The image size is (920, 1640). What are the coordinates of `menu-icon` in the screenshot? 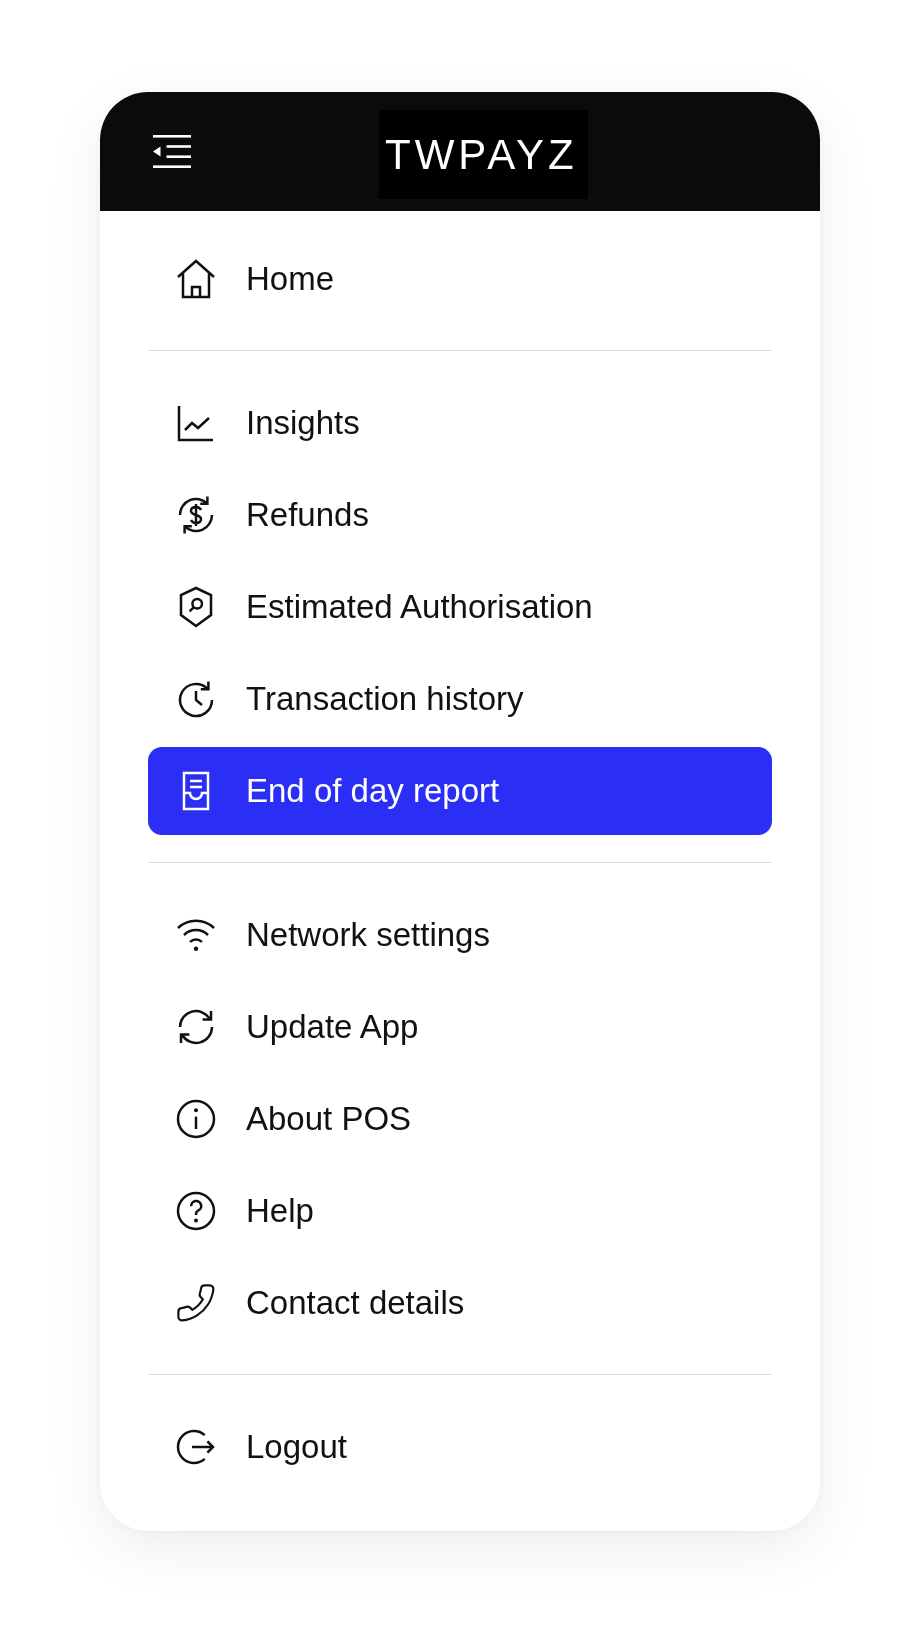 It's located at (172, 151).